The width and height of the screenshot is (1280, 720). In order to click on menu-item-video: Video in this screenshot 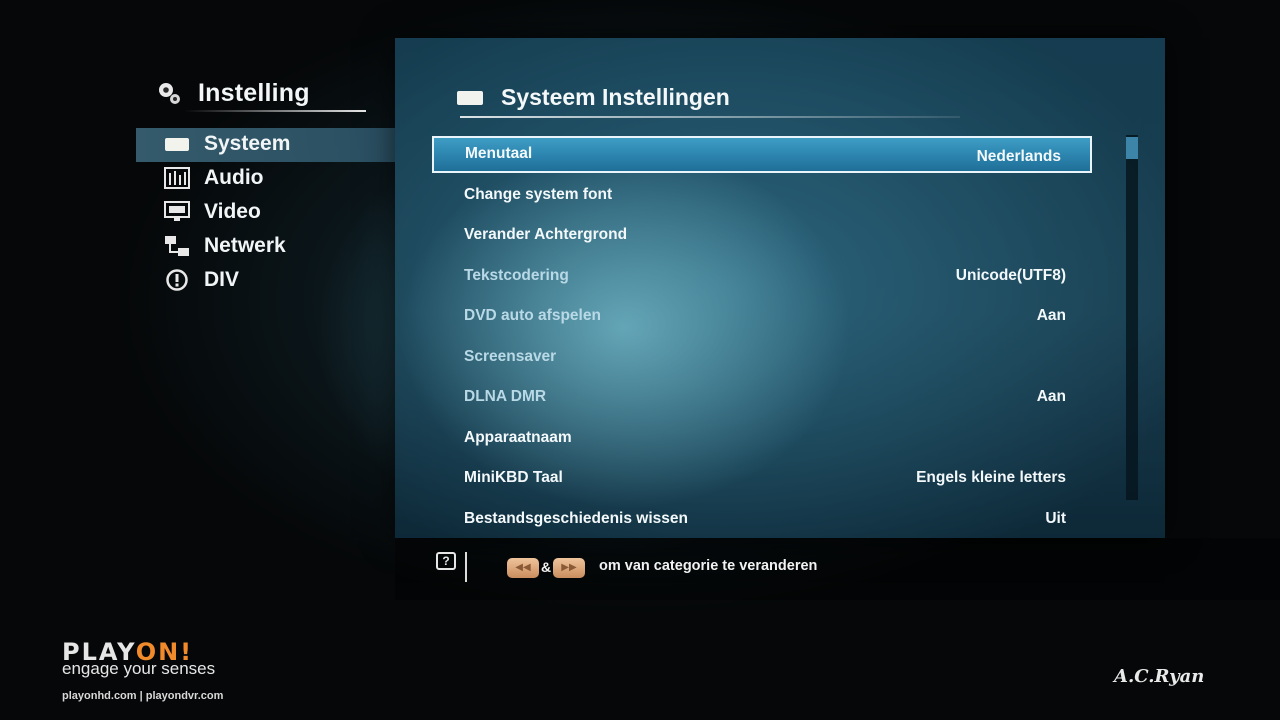, I will do `click(266, 213)`.